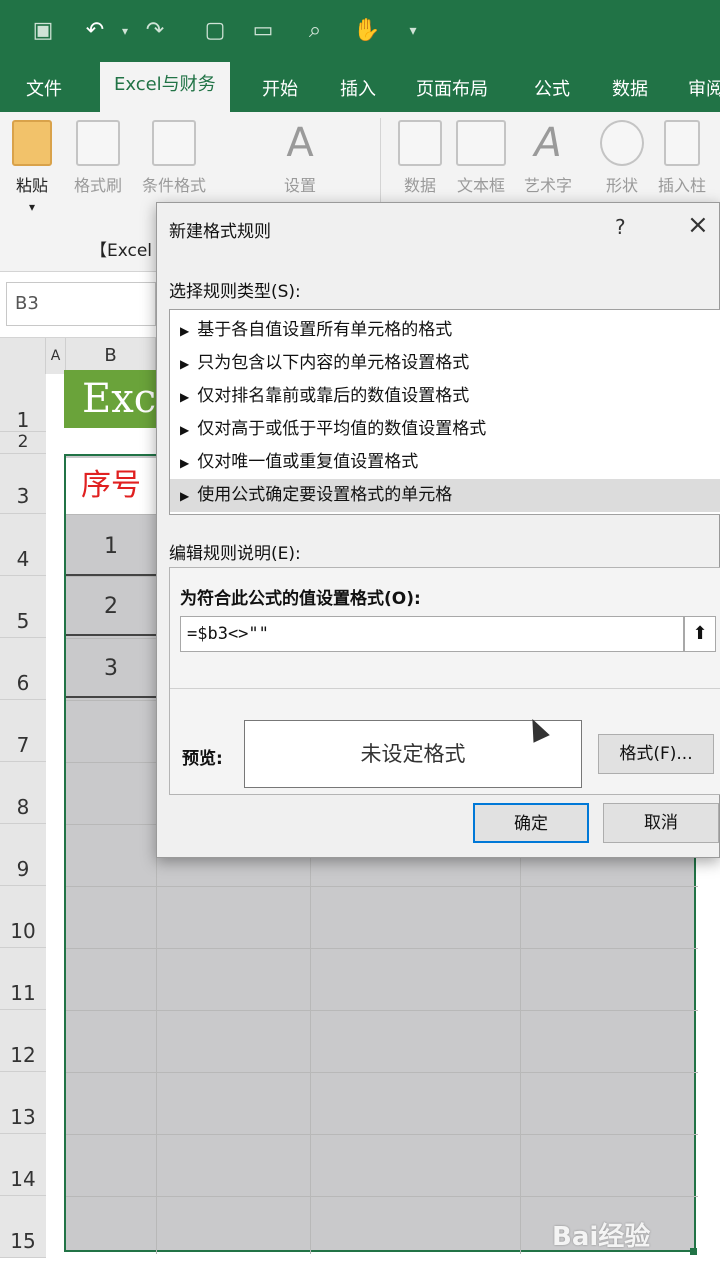 This screenshot has height=1280, width=720. Describe the element at coordinates (300, 599) in the screenshot. I see `formula-label: 为符合此公式的值设置格式(O):` at that location.